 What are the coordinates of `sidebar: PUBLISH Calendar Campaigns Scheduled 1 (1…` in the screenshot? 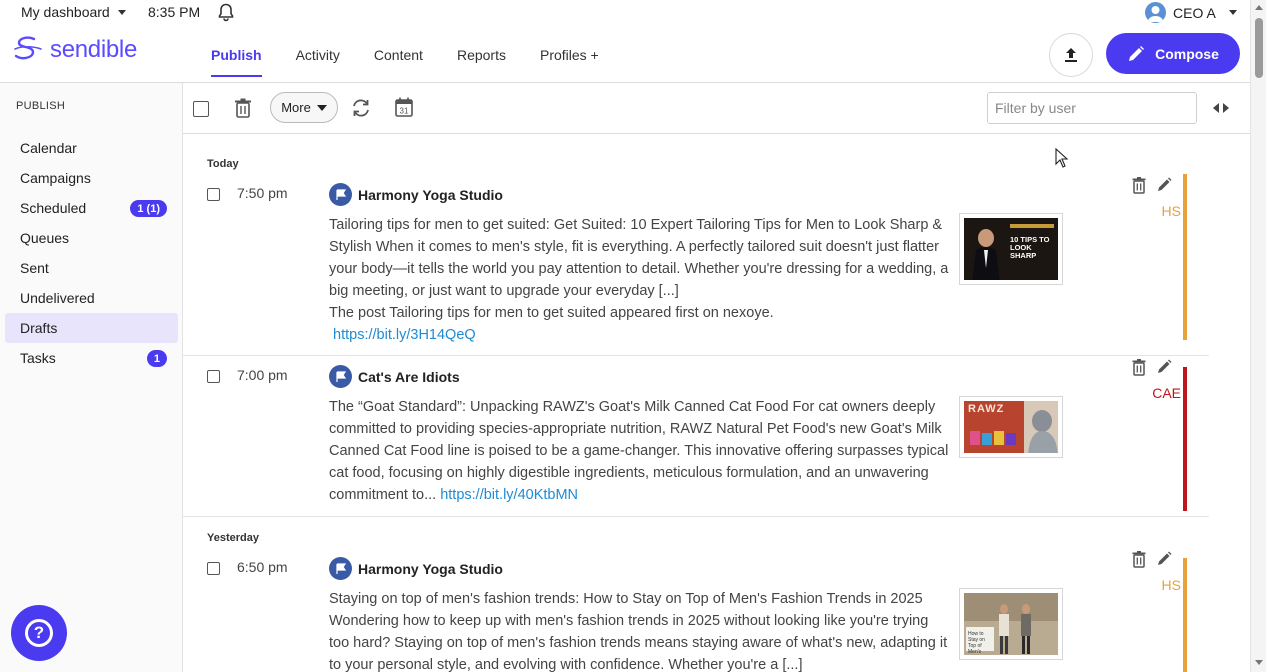 It's located at (91, 377).